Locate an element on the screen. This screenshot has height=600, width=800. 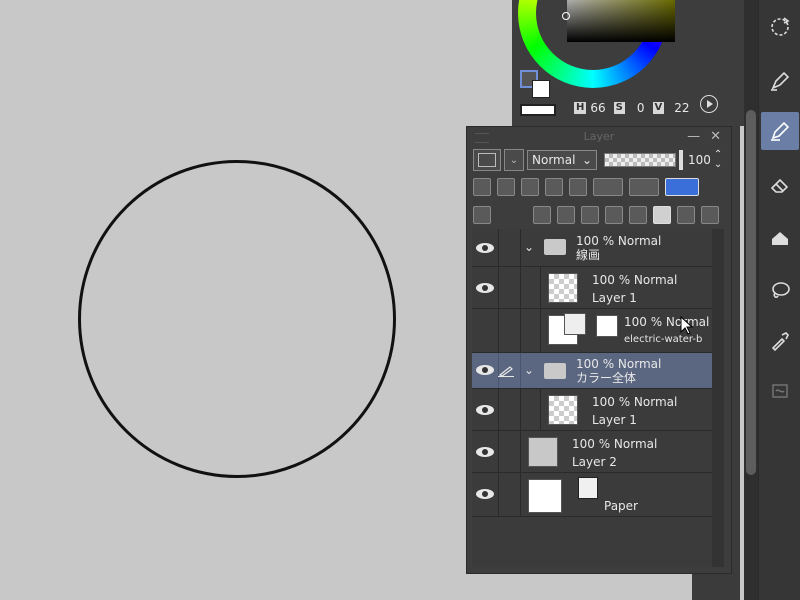
opacity-slider-handle is located at coordinates (681, 160).